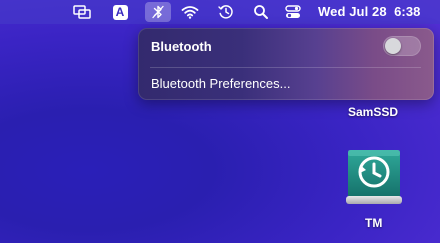  Describe the element at coordinates (293, 12) in the screenshot. I see `control-center-icon` at that location.